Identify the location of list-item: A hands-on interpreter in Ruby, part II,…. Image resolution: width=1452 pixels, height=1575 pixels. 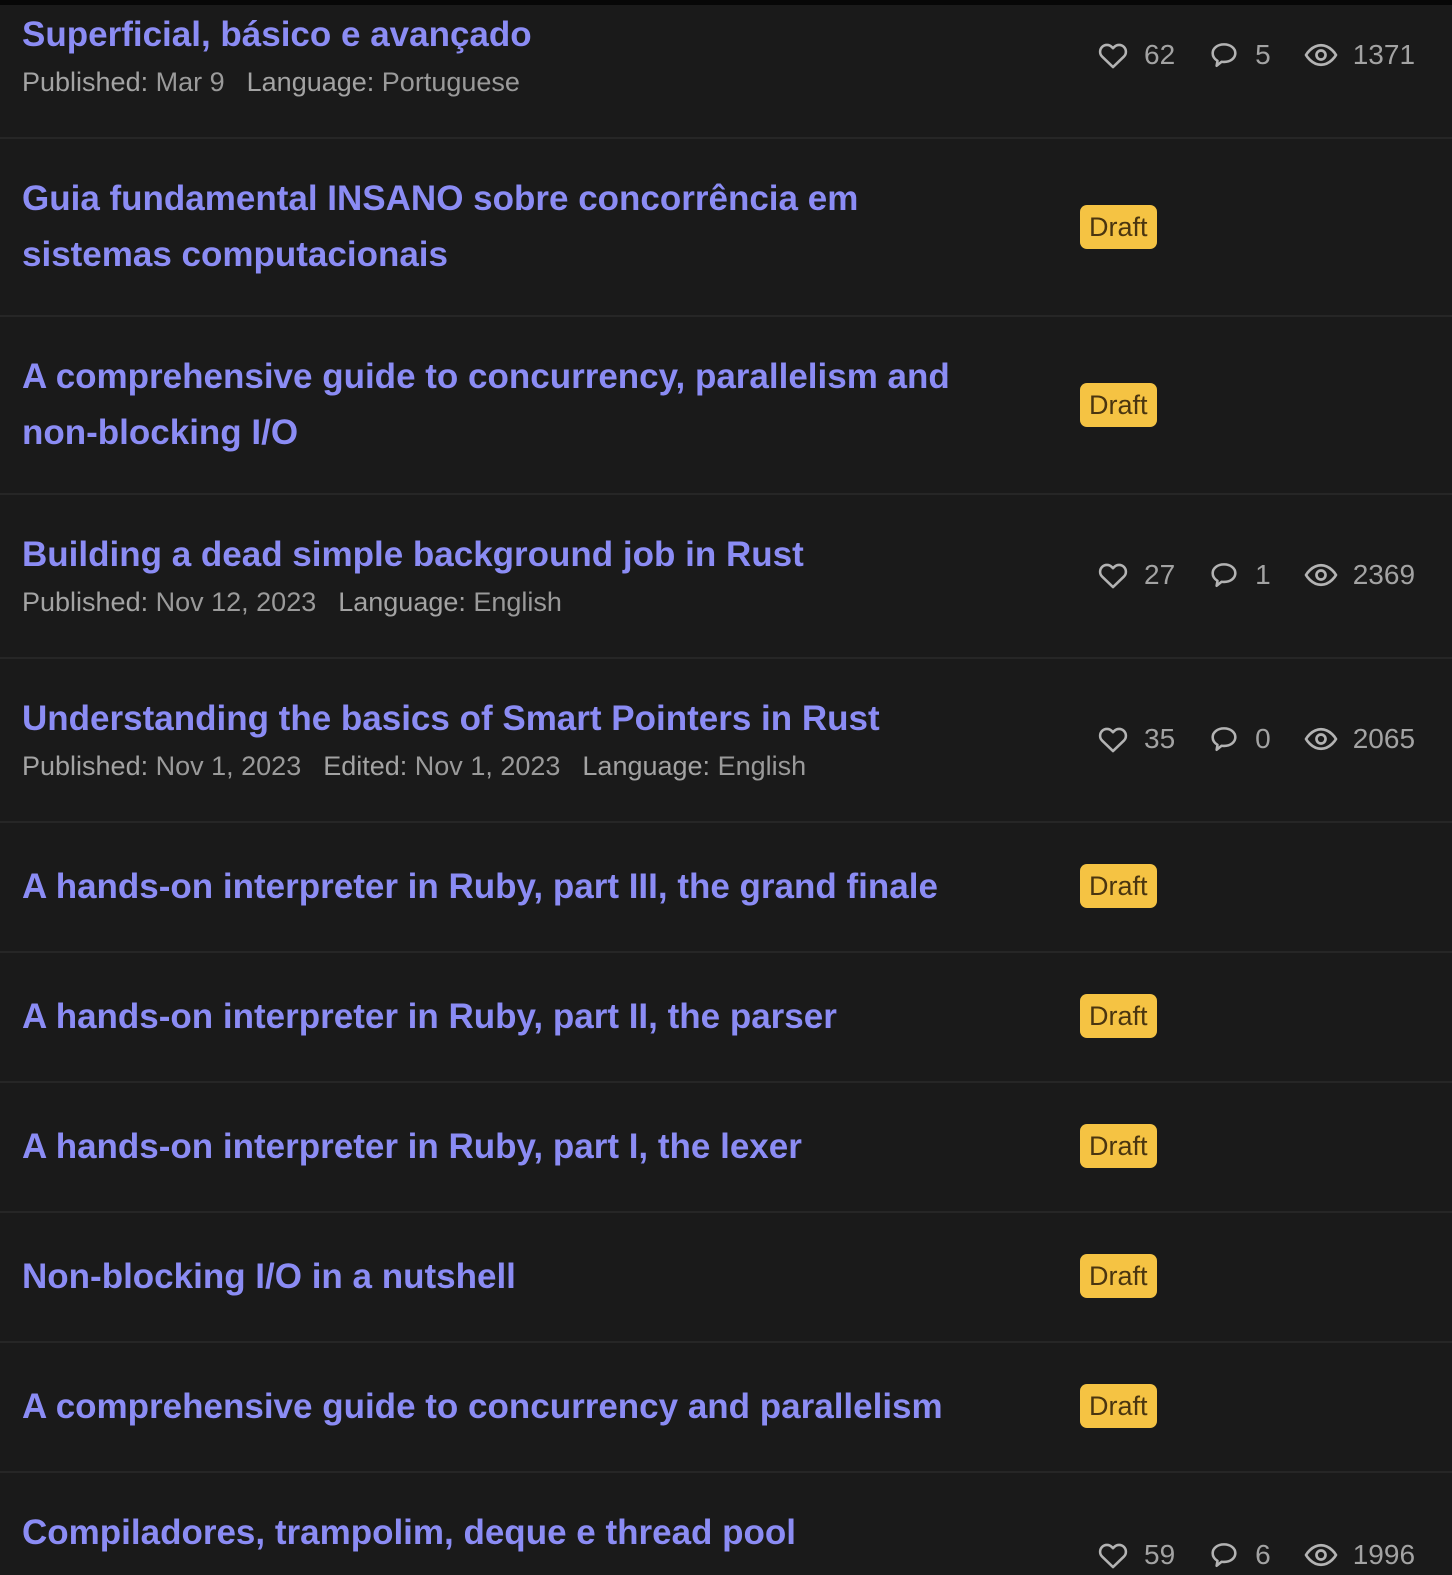
(726, 1018).